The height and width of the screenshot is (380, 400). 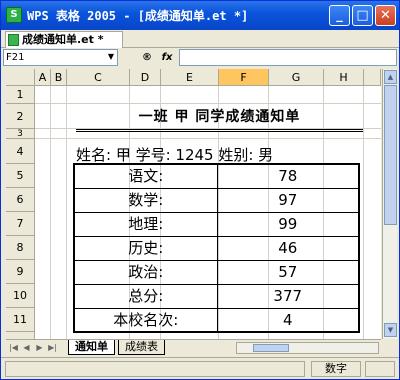 I want to click on formula-bar: F21 ▼ ® fx, so click(x=200, y=57).